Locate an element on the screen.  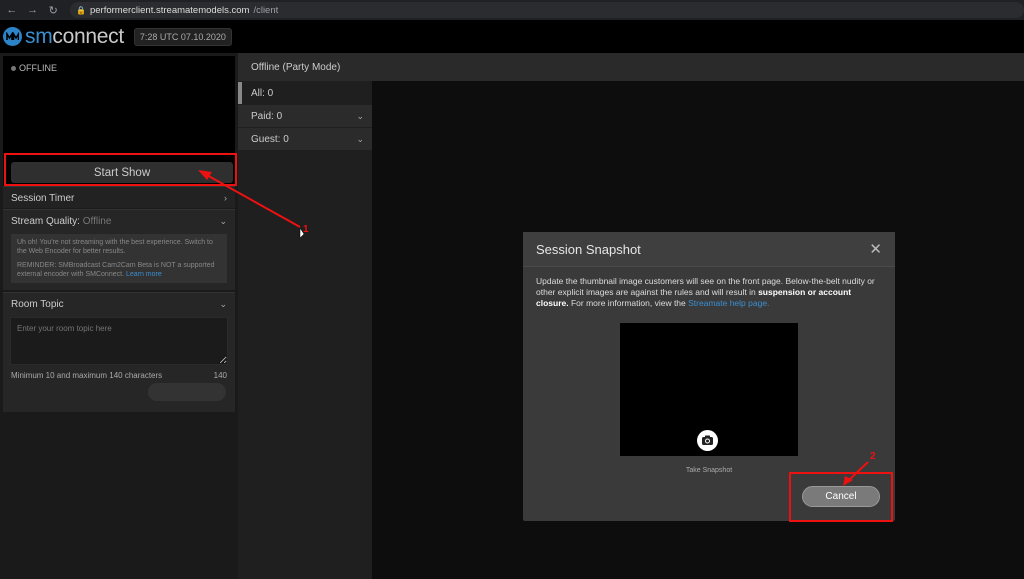
logo-icon is located at coordinates (12, 36).